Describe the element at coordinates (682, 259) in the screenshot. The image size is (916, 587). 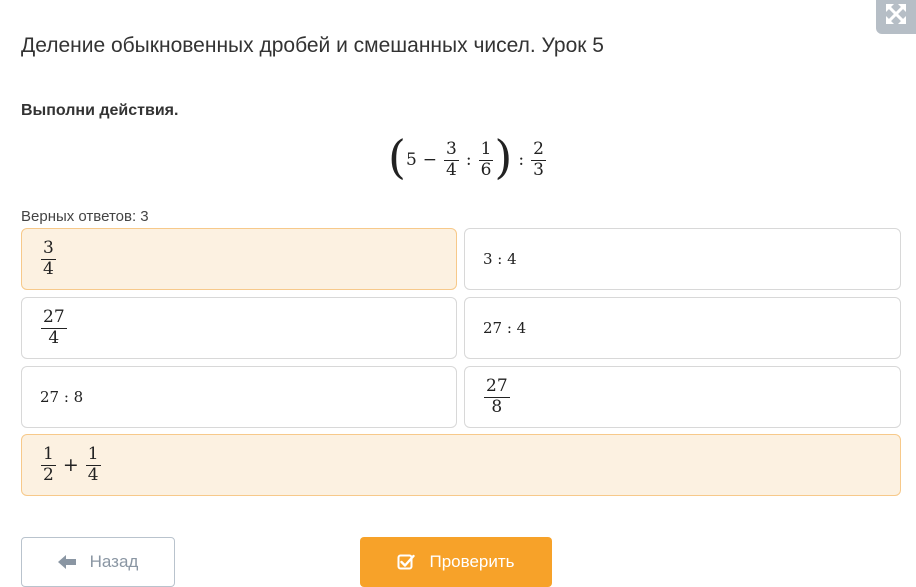
I see `answer-option-2: 3 : 4` at that location.